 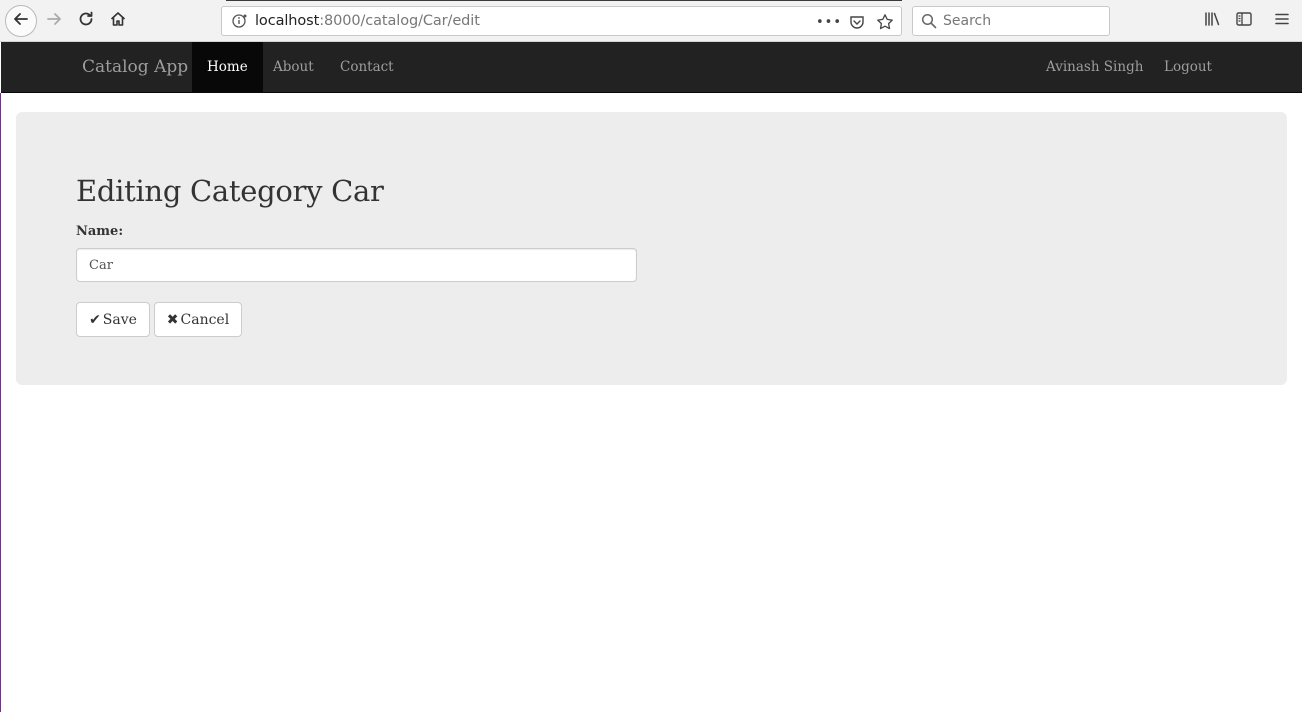 I want to click on menu-button, so click(x=1282, y=21).